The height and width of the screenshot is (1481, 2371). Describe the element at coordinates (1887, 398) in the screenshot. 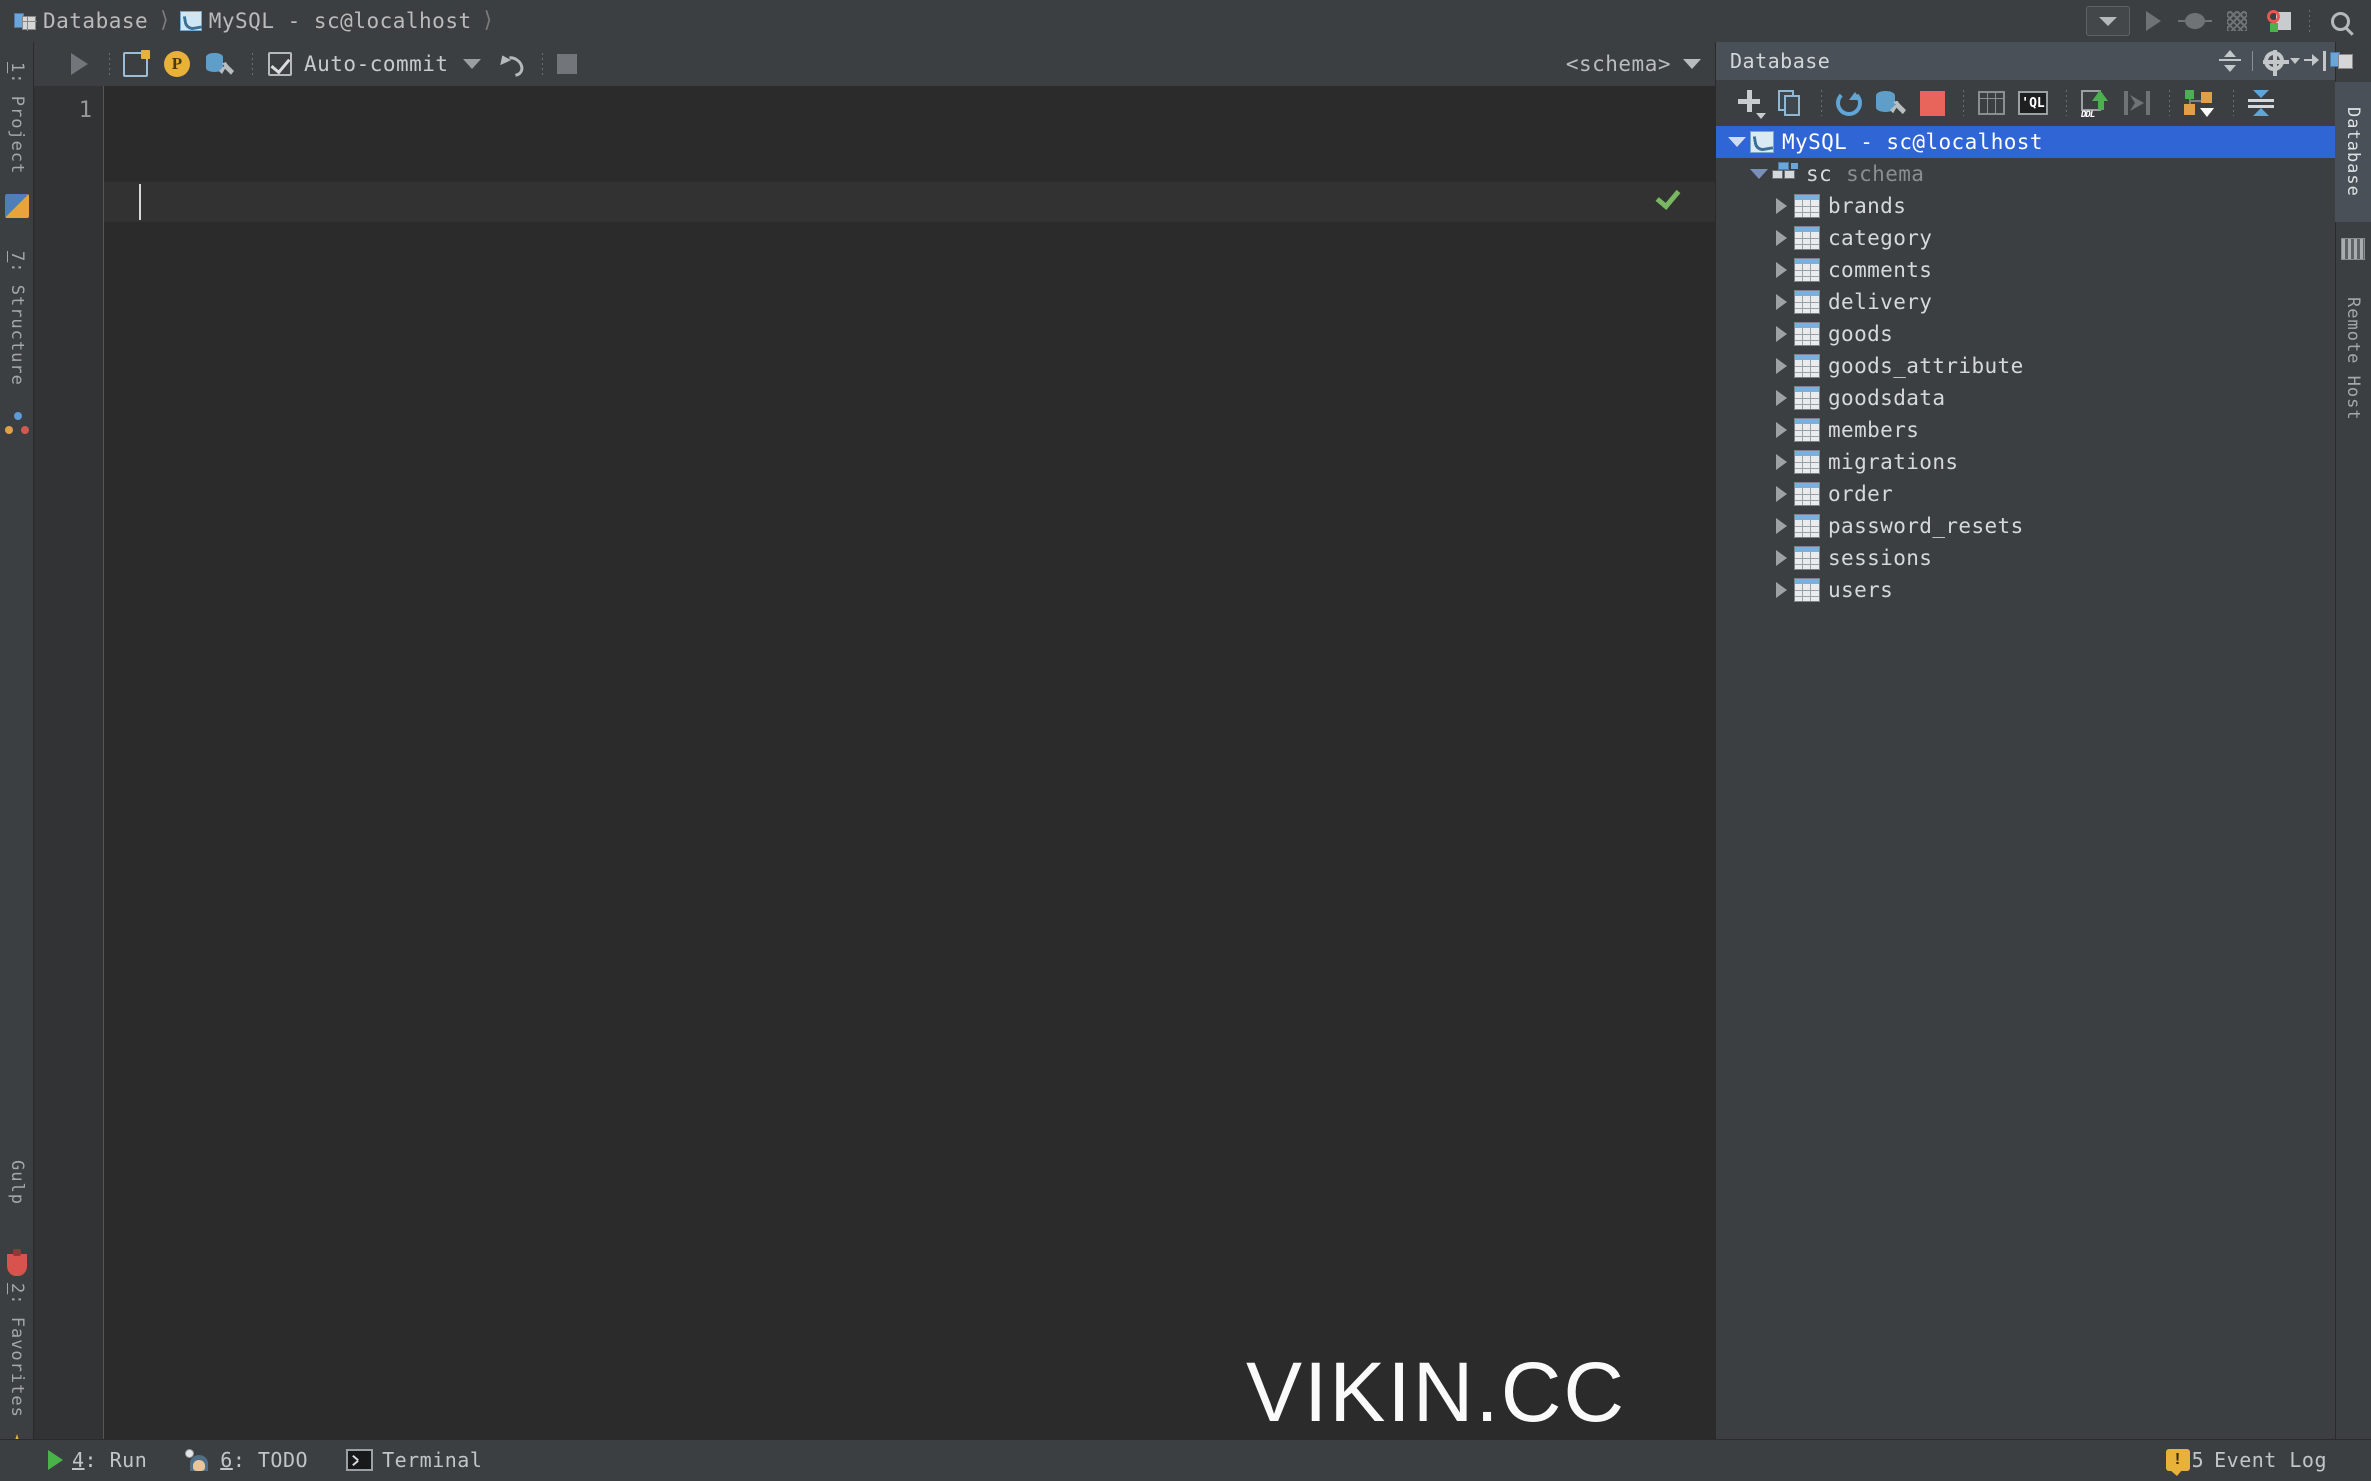

I see `tree-node-label: goodsdata` at that location.